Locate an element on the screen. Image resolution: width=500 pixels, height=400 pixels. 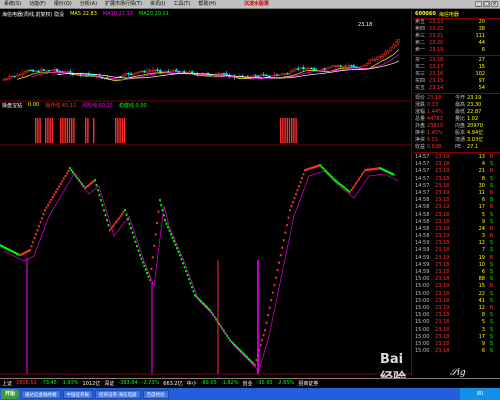
taskbar-item: 招商证券-海信电器 is located at coordinates (118, 394).